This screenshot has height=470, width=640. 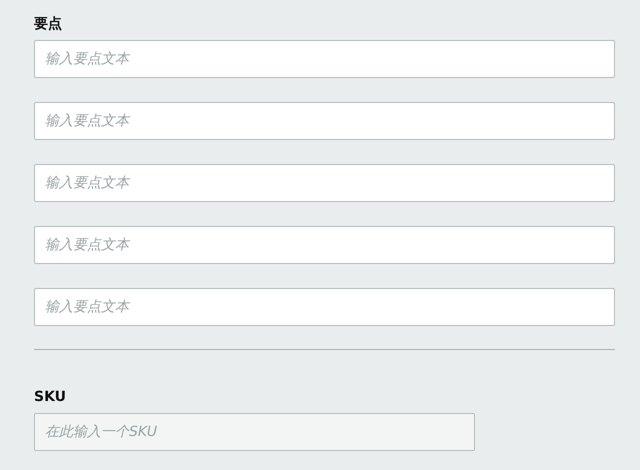 What do you see at coordinates (51, 397) in the screenshot?
I see `field-label: SKU` at bounding box center [51, 397].